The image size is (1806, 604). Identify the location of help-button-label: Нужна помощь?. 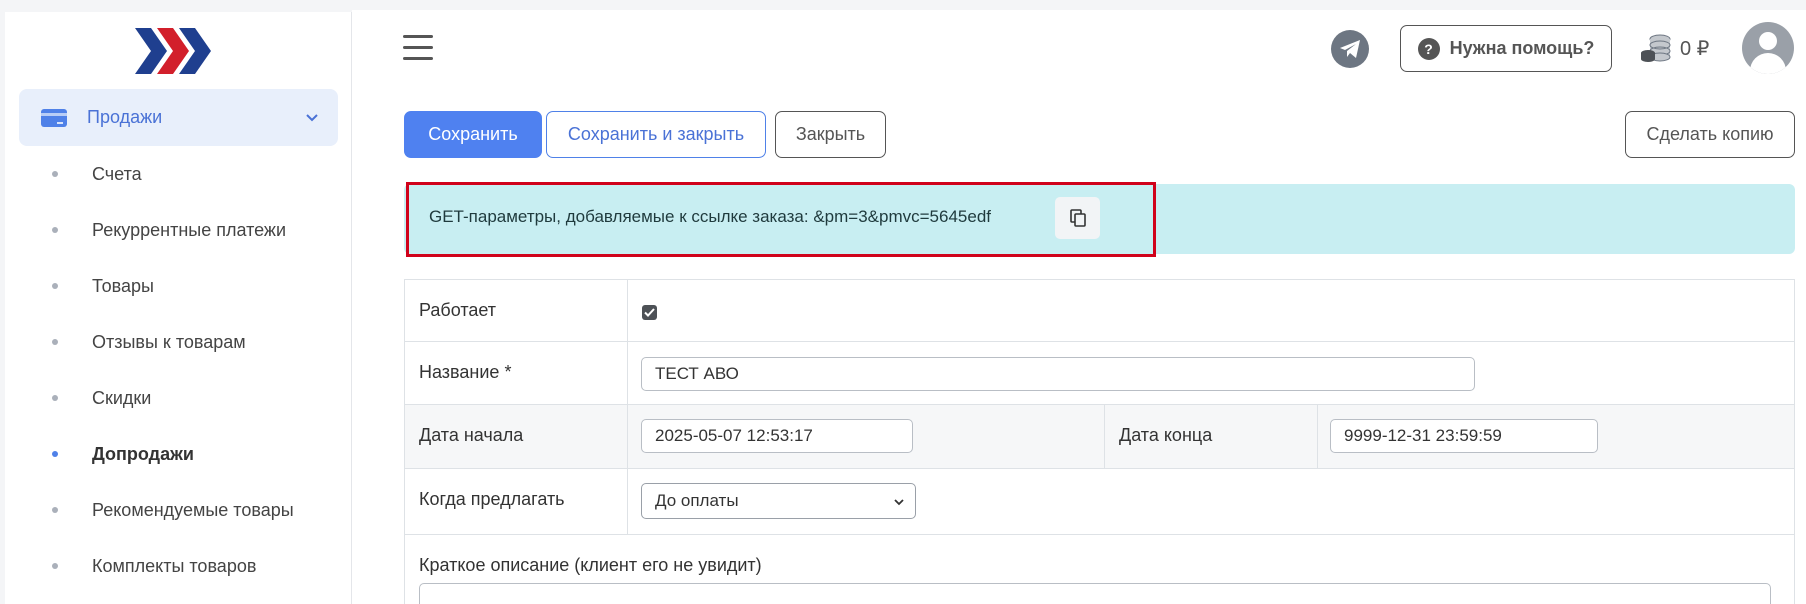
(1522, 48).